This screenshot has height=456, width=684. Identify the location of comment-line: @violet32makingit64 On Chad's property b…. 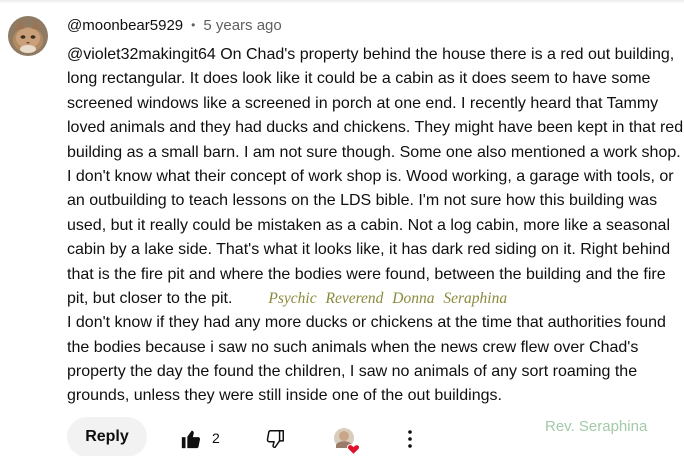
(371, 54).